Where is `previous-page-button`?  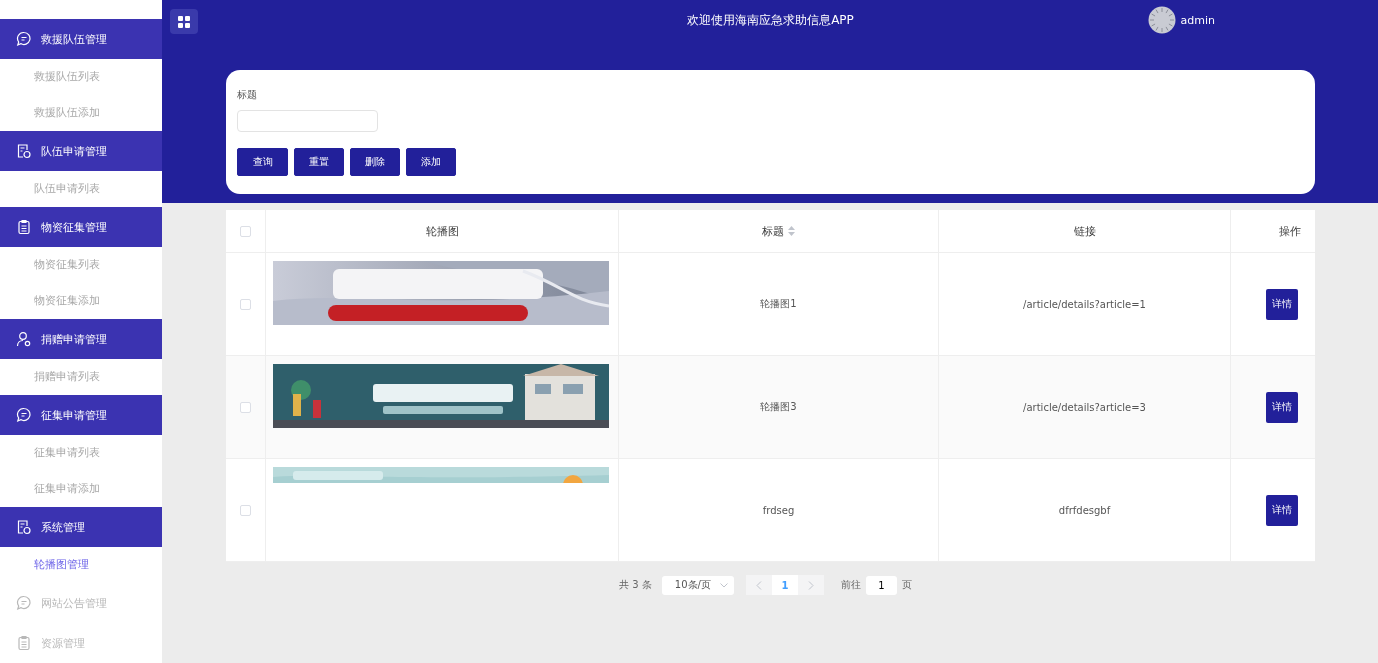
previous-page-button is located at coordinates (758, 585).